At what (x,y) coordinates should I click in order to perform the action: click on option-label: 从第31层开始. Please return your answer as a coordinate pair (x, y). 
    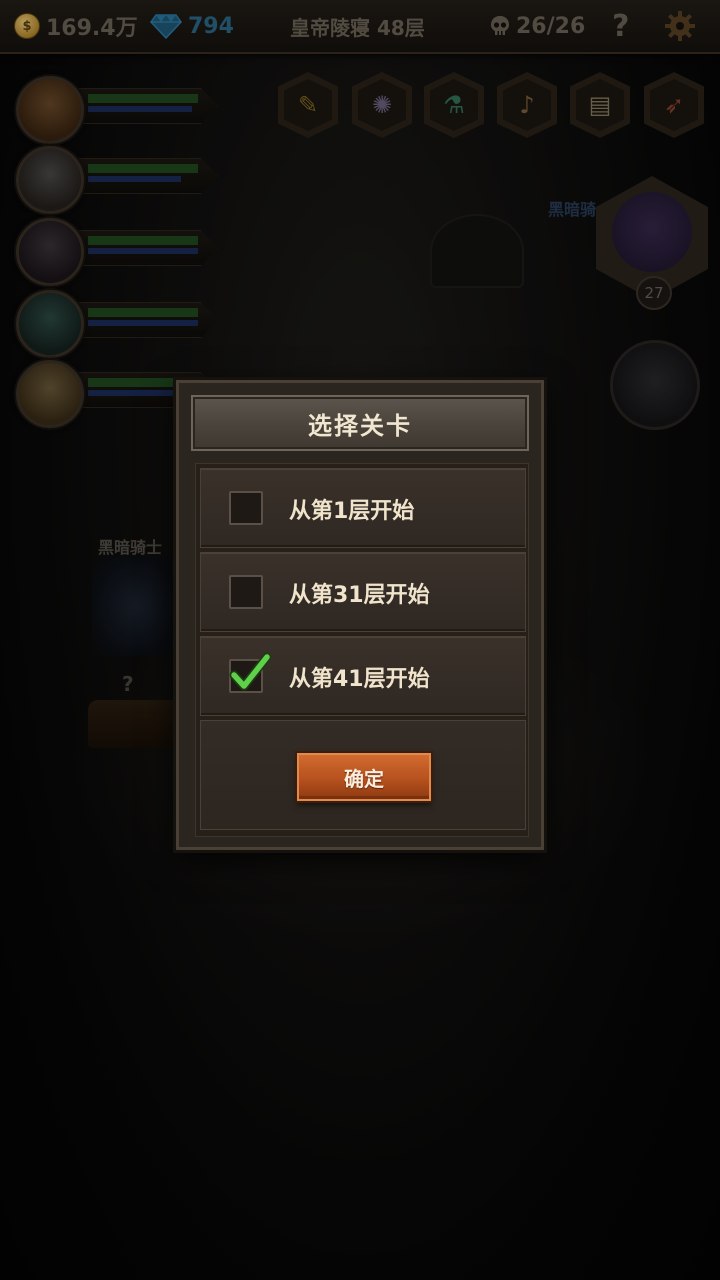
    Looking at the image, I should click on (359, 595).